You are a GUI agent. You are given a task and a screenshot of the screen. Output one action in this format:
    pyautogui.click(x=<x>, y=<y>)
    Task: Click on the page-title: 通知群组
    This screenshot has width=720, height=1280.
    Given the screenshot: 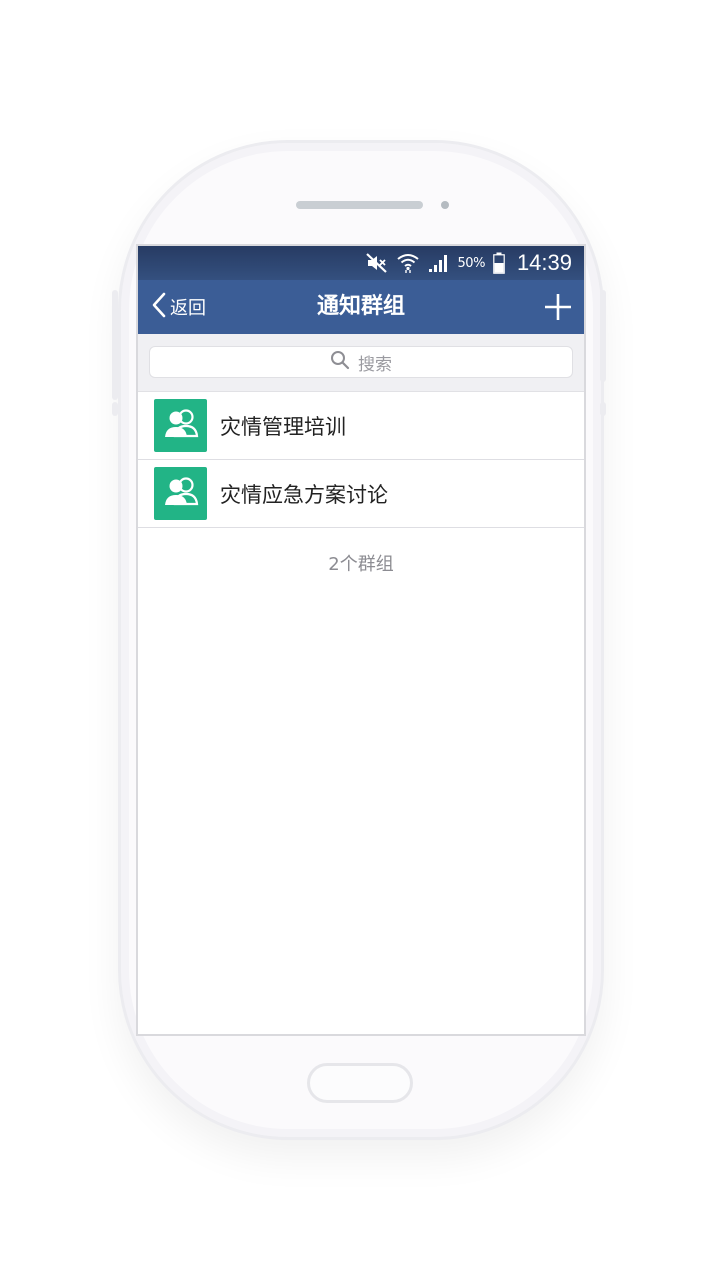 What is the action you would take?
    pyautogui.click(x=360, y=306)
    